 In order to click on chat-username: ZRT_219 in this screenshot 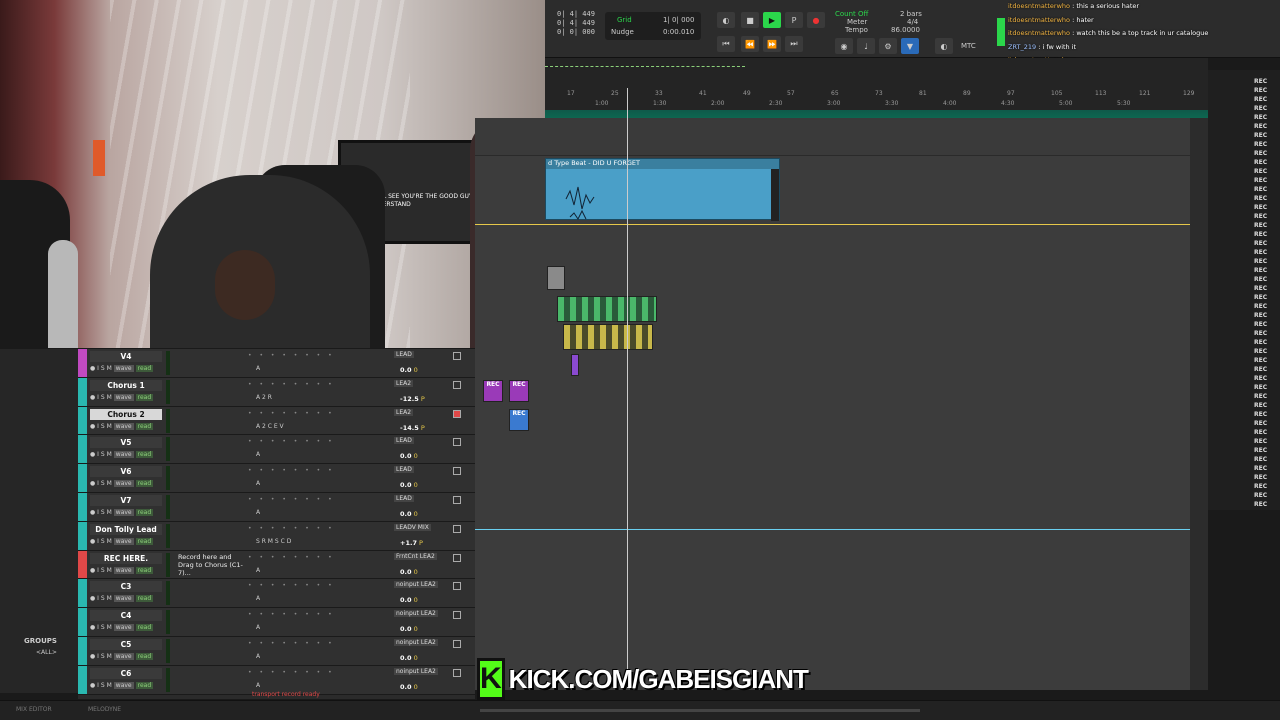, I will do `click(1022, 47)`.